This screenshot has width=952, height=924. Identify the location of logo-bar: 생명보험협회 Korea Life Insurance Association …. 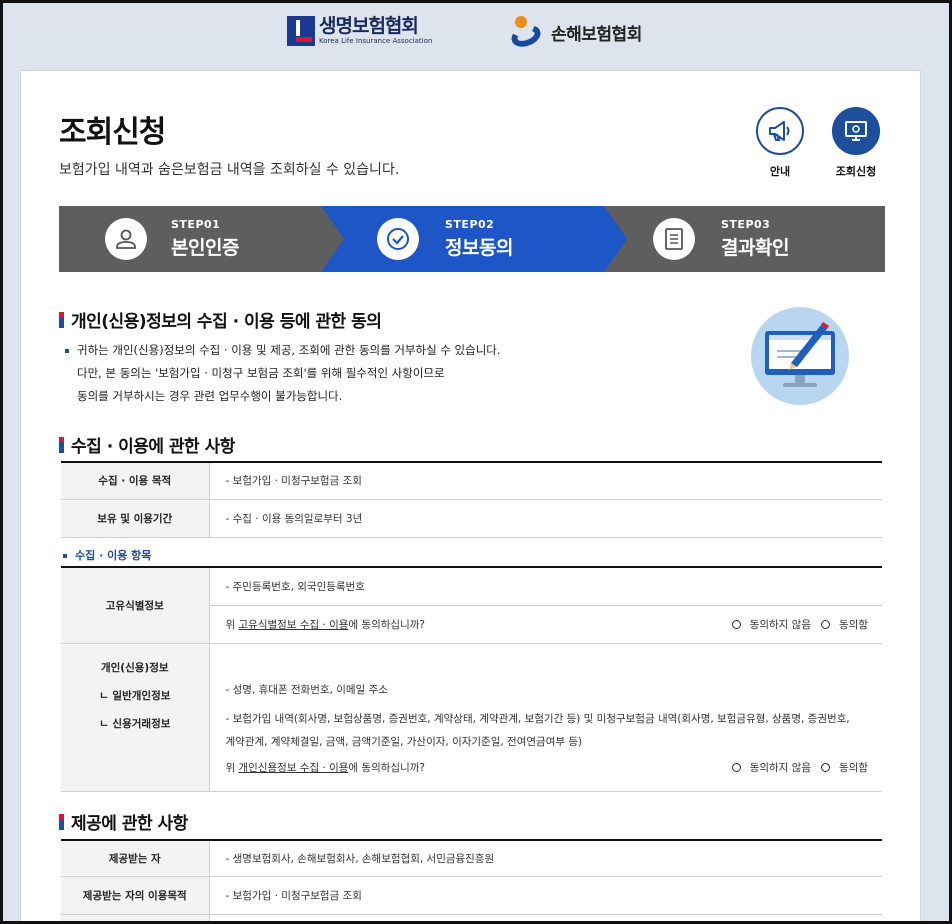
(476, 34).